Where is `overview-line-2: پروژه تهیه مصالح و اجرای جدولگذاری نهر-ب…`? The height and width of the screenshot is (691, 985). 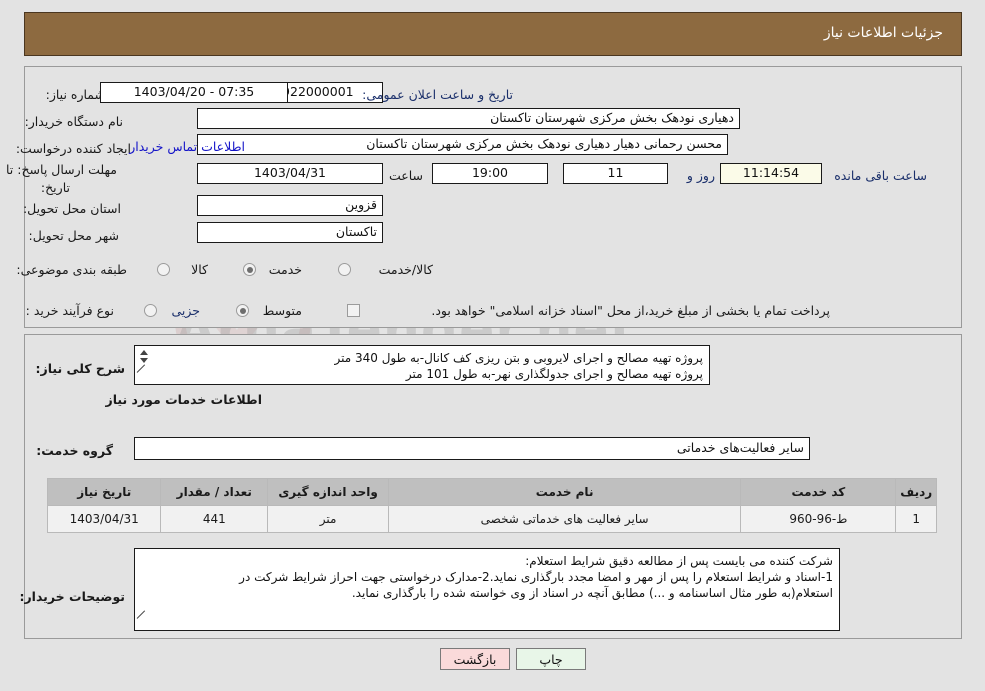 overview-line-2: پروژه تهیه مصالح و اجرای جدولگذاری نهر-ب… is located at coordinates (554, 374).